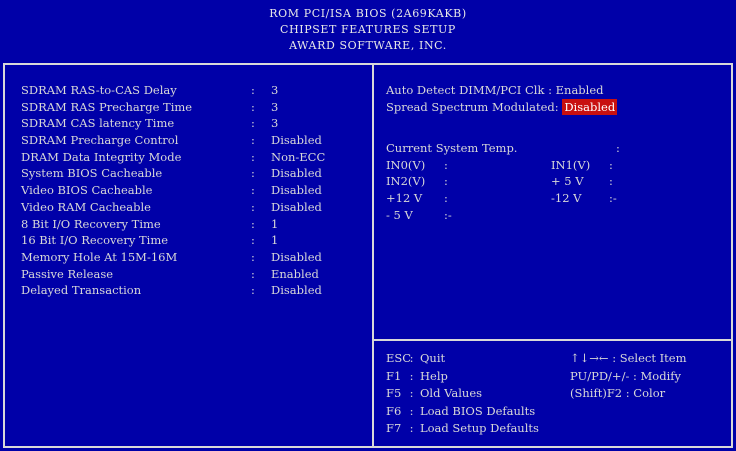 The height and width of the screenshot is (451, 736). I want to click on auto-detect-row: Auto Detect DIMM/PCI Clk : Enabled, so click(556, 90).